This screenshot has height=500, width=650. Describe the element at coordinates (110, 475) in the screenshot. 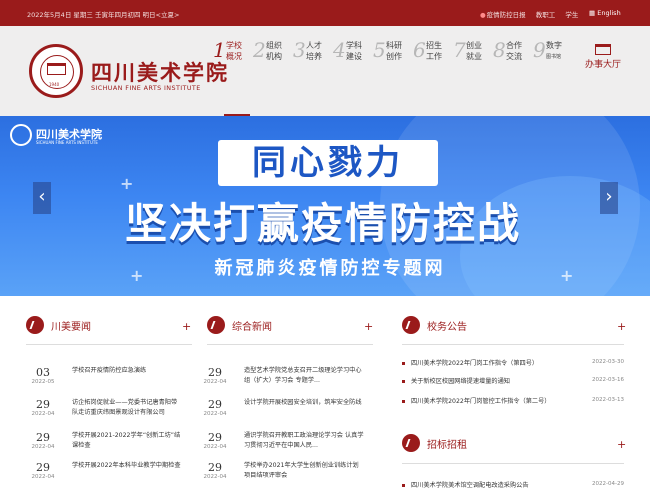

I see `list-item: 29 2022-04 学校开展2022年本科毕业教学中期检查` at that location.